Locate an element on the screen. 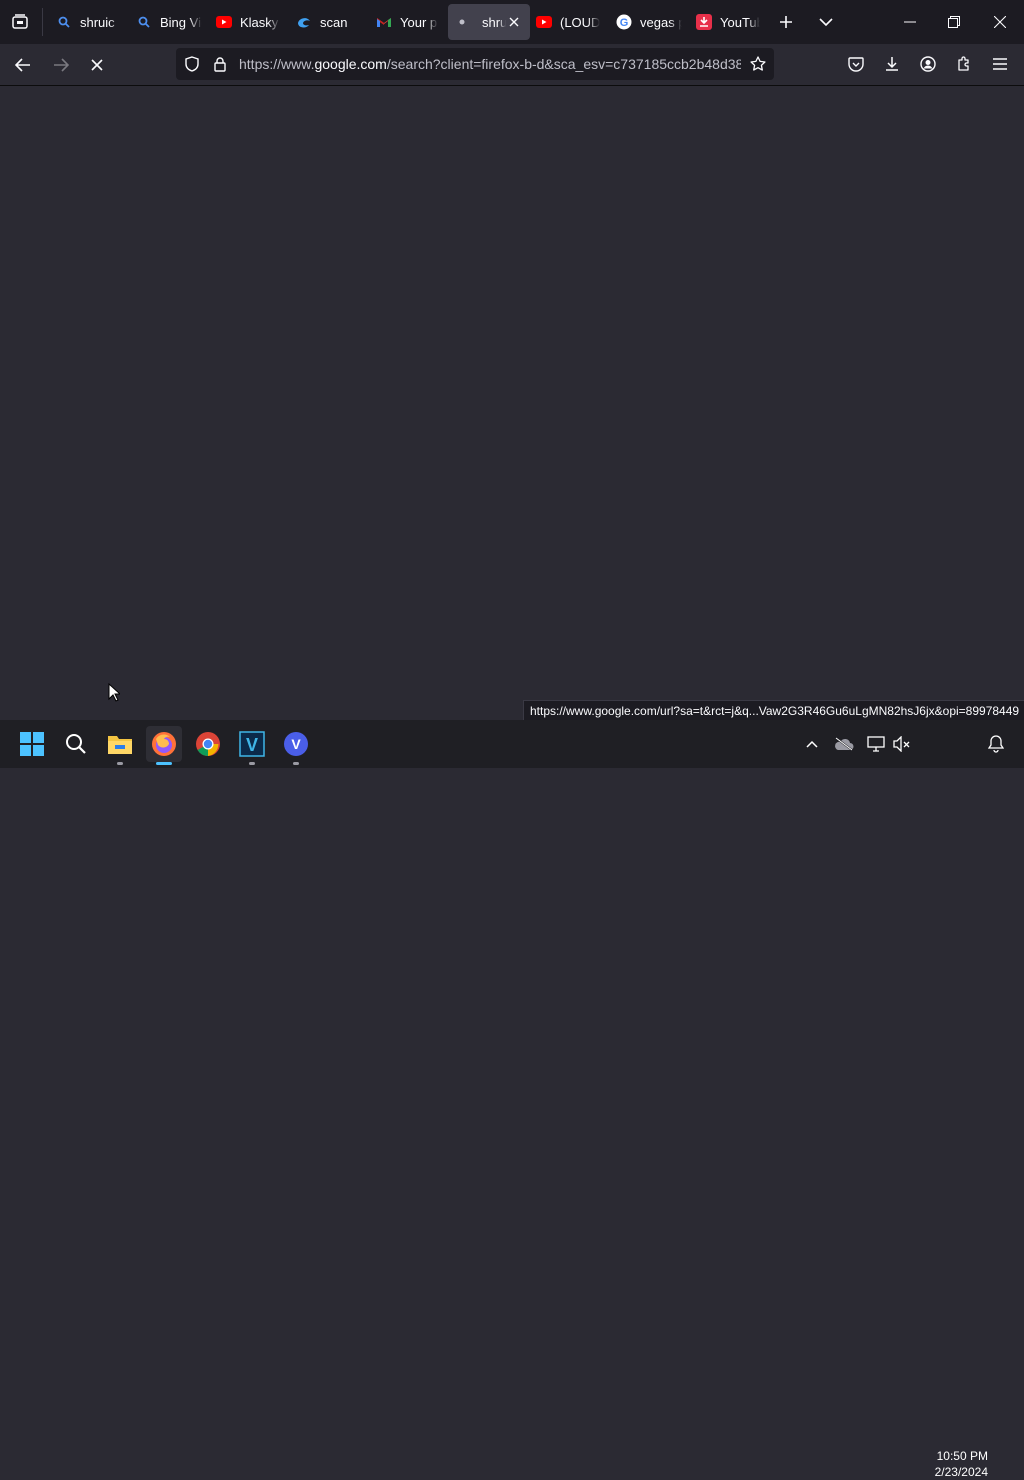  active-indicator is located at coordinates (164, 763).